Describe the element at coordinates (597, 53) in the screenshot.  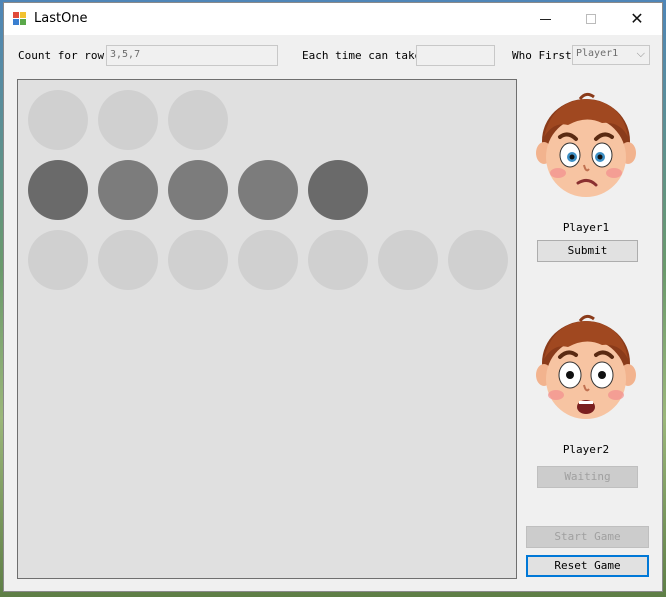
I see `who-first-value: Player1` at that location.